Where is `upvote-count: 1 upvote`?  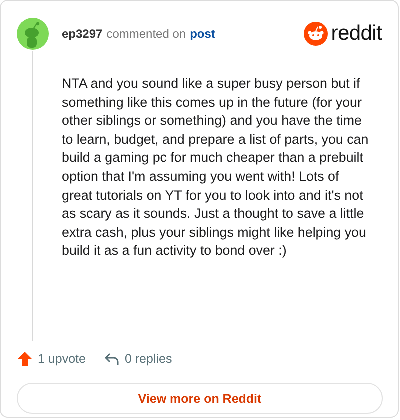
upvote-count: 1 upvote is located at coordinates (62, 359).